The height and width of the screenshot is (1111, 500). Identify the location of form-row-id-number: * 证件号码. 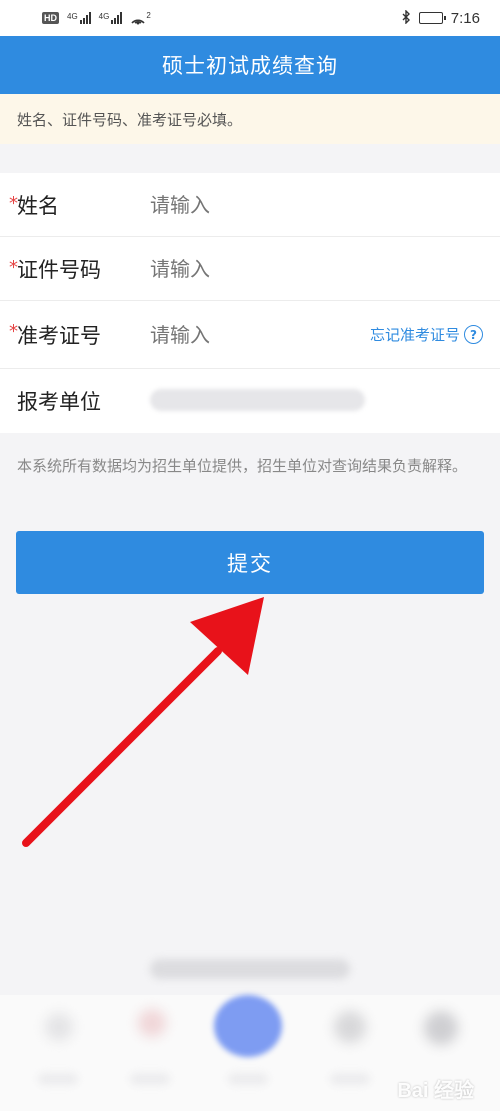
(250, 269).